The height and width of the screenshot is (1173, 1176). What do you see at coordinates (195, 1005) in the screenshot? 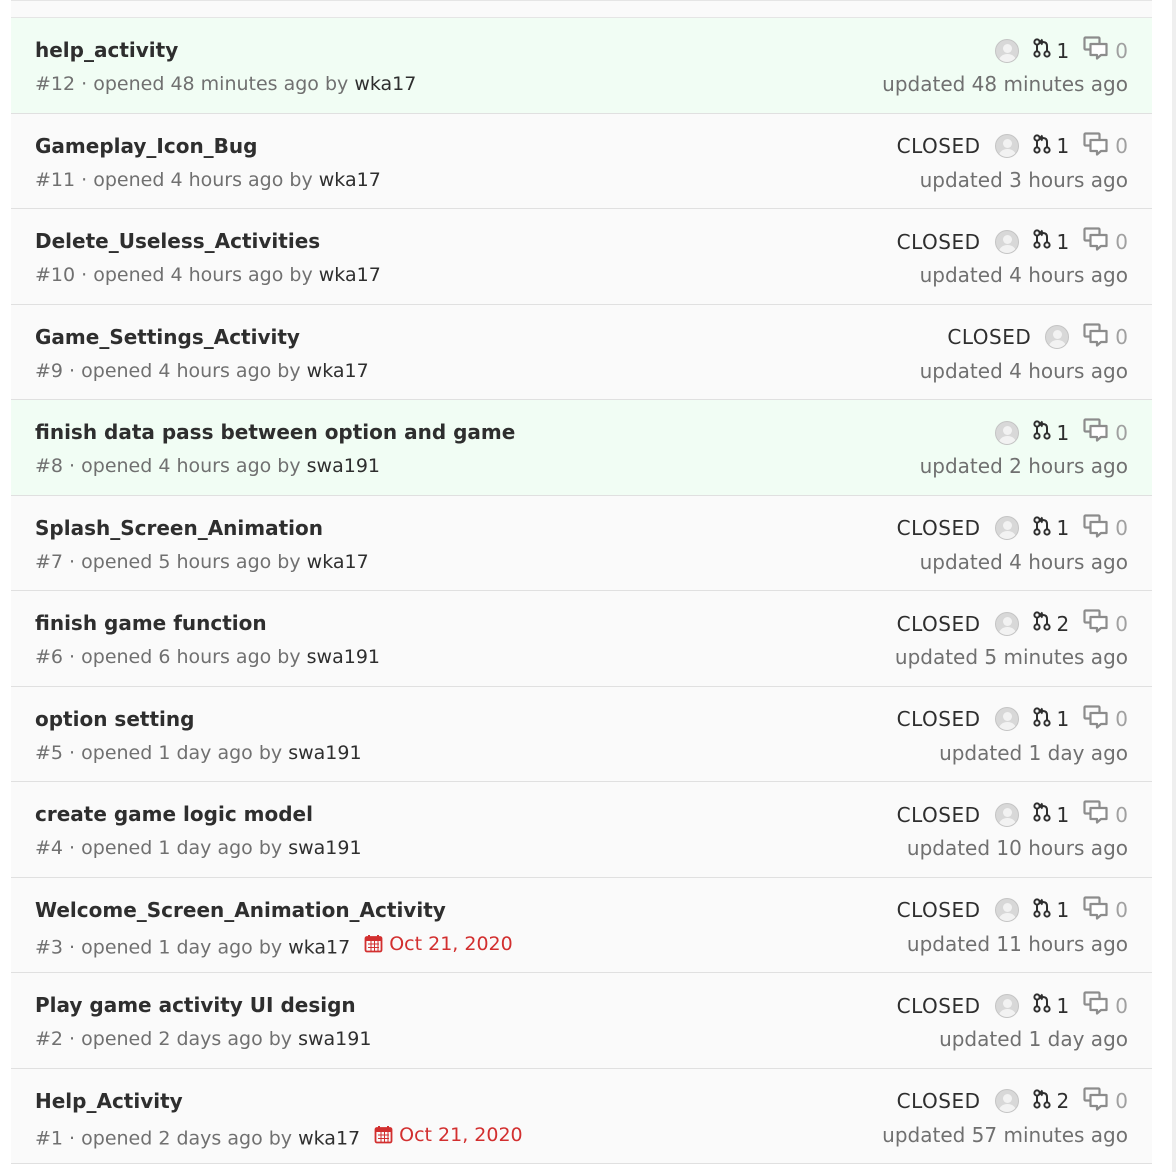
I see `issue-title-link: Play game activity UI design` at bounding box center [195, 1005].